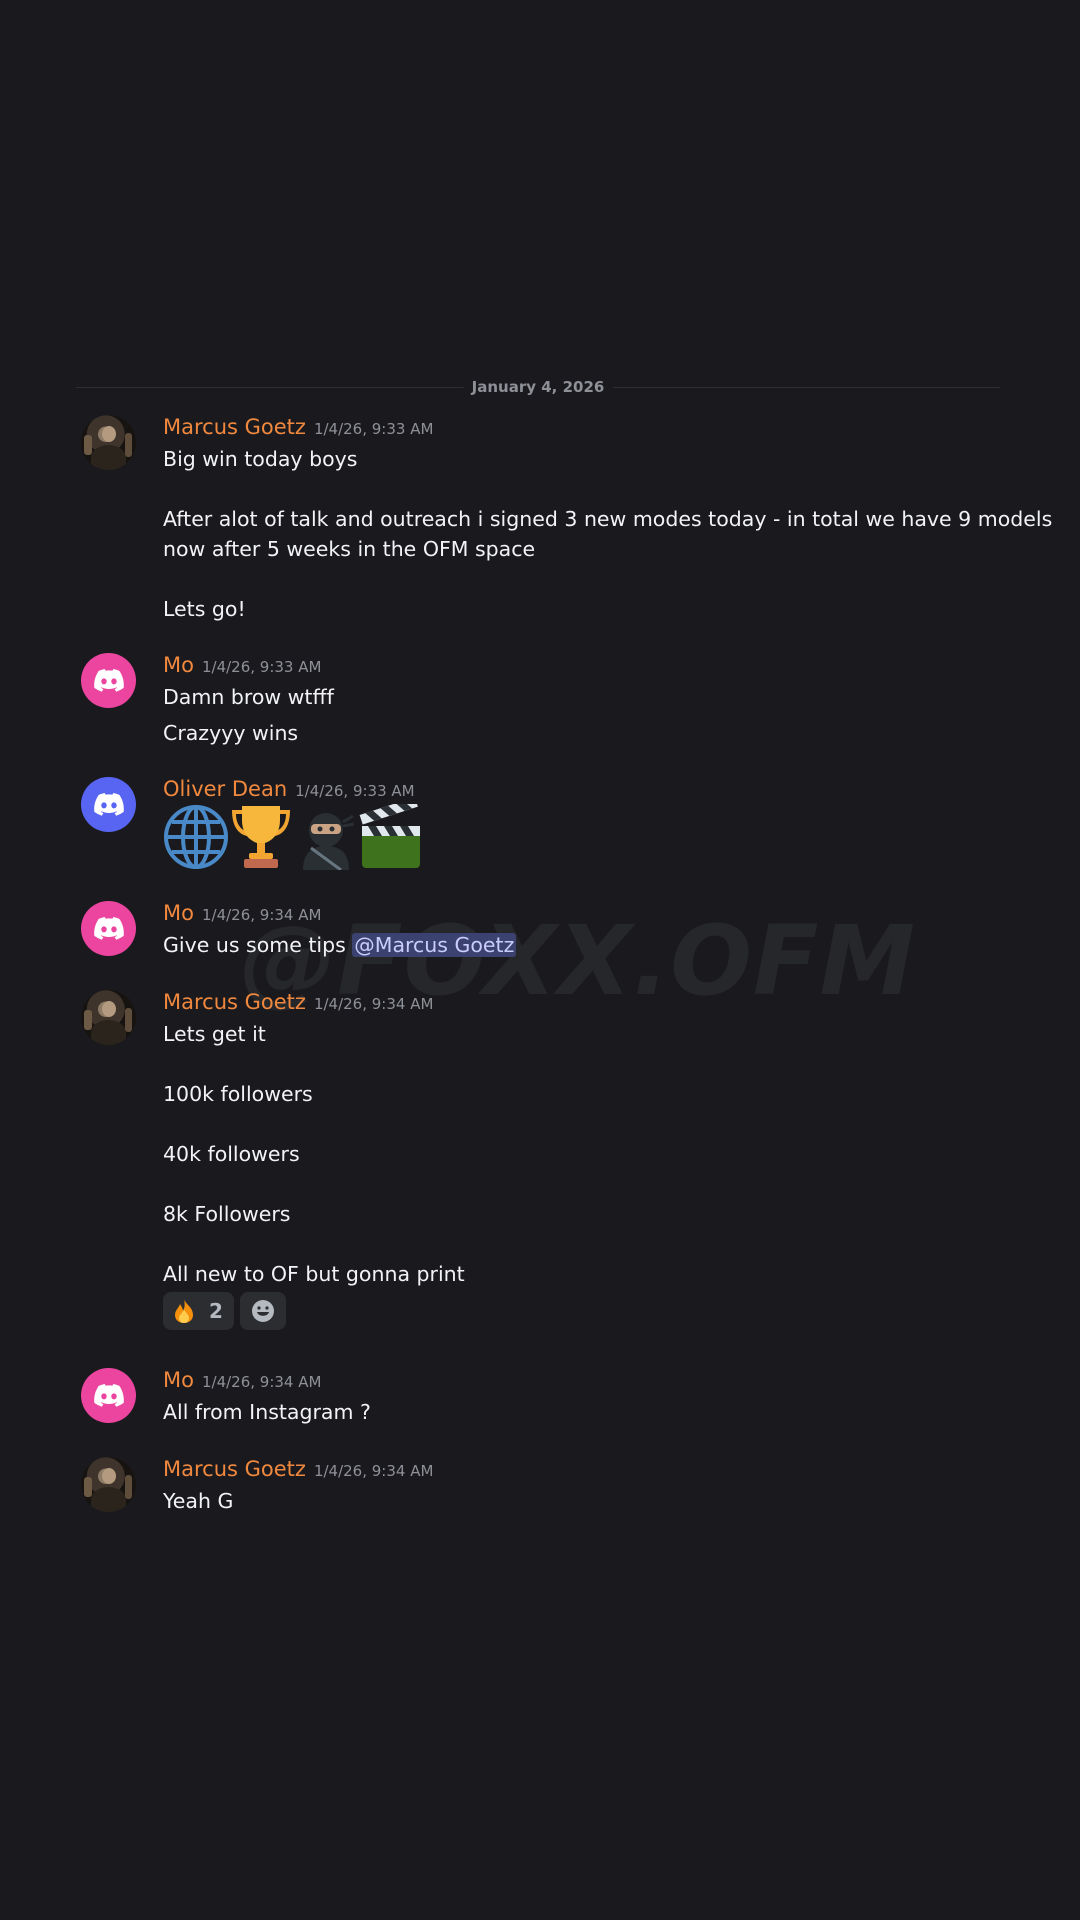 This screenshot has height=1920, width=1080. I want to click on message-text-content: Give us some tips, so click(258, 945).